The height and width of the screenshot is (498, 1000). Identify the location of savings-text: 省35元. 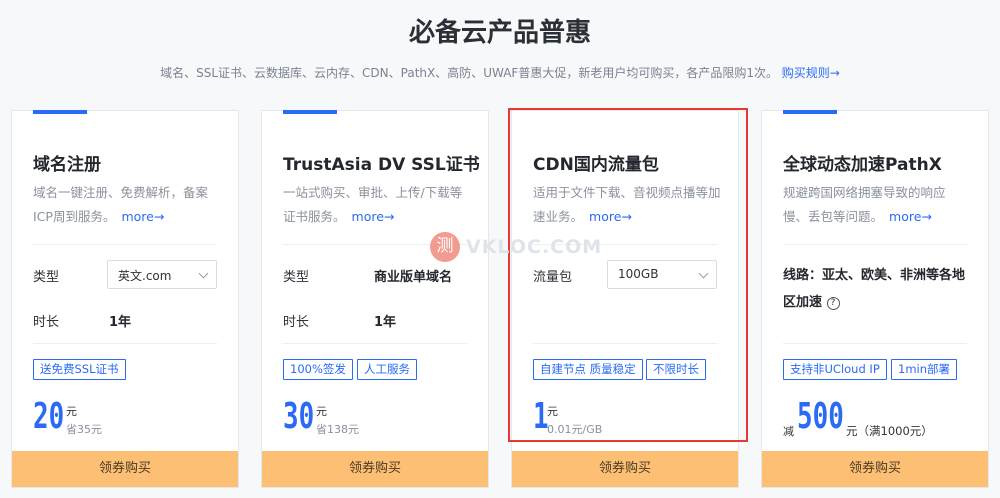
(84, 429).